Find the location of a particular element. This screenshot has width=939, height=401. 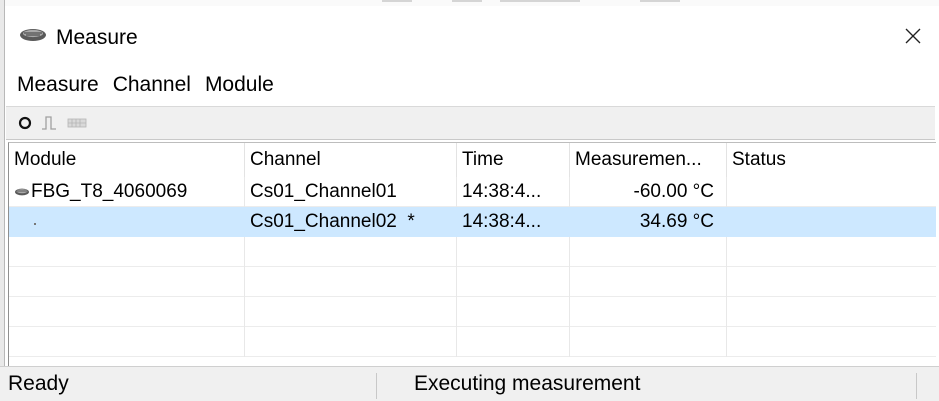

cell-module is located at coordinates (127, 222).